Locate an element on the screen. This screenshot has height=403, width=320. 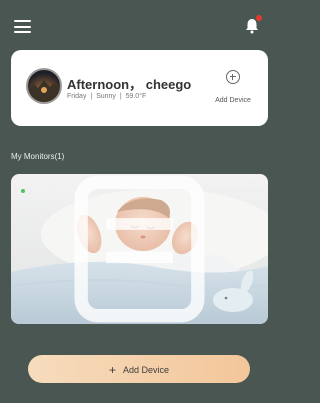
weather-summary: Friday | Sunny | 59.0°F is located at coordinates (106, 96).